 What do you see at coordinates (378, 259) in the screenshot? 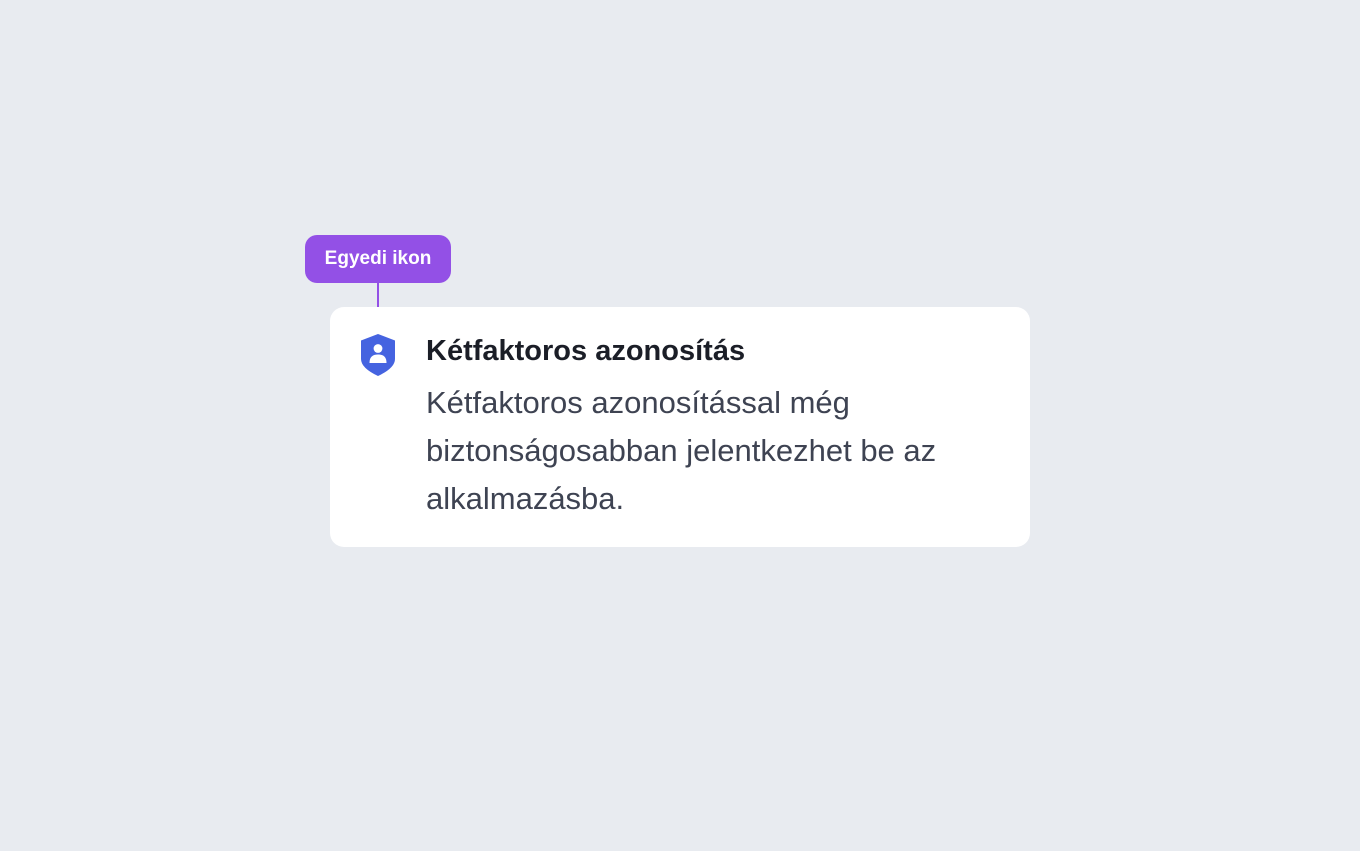
I see `annotation-label: Egyedi ikon` at bounding box center [378, 259].